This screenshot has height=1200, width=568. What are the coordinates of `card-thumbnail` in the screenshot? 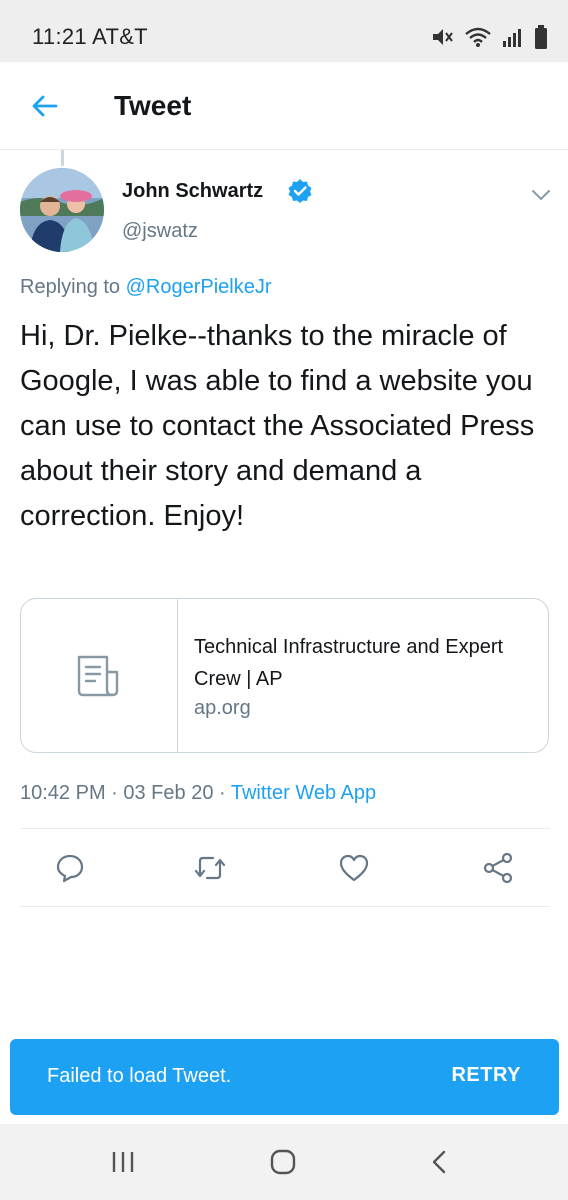 It's located at (99, 675).